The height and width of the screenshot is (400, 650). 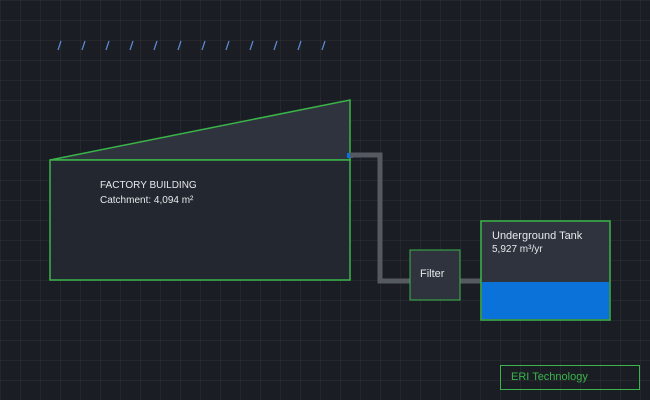 I want to click on factory-building, so click(x=200, y=220).